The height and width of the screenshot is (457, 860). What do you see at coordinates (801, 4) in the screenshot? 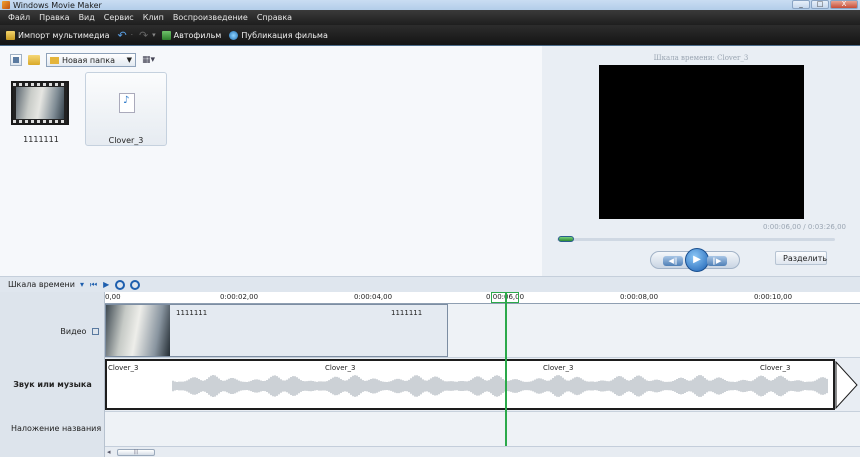
I see `minimize-button: _` at bounding box center [801, 4].